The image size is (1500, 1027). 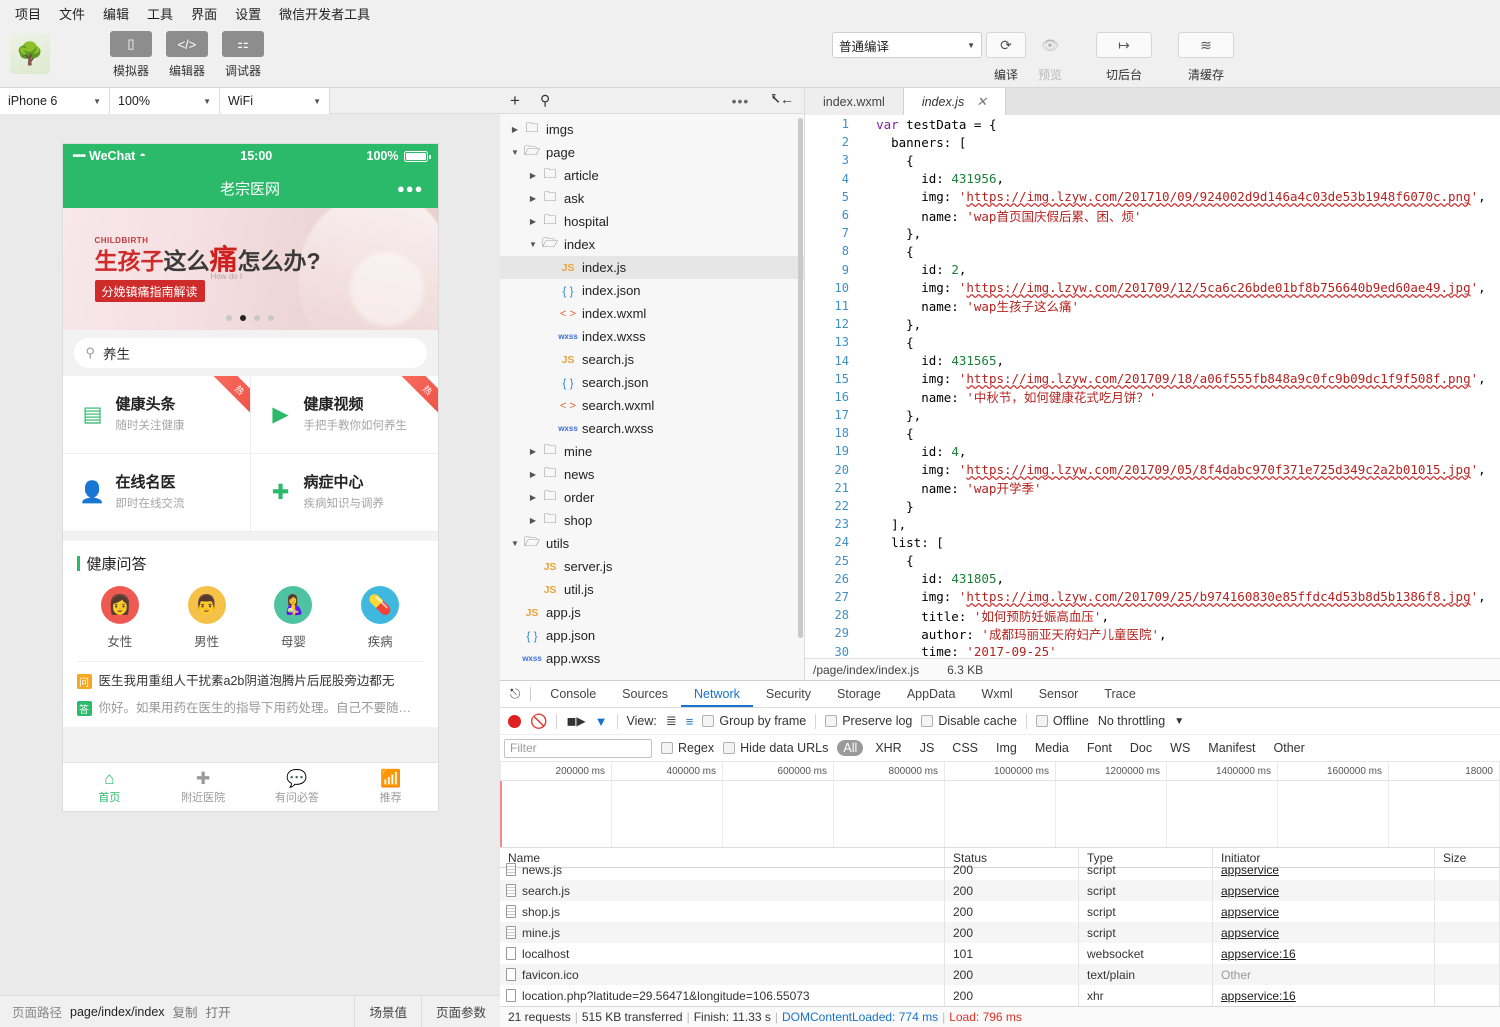 I want to click on resource-filter-js: JS, so click(x=927, y=748).